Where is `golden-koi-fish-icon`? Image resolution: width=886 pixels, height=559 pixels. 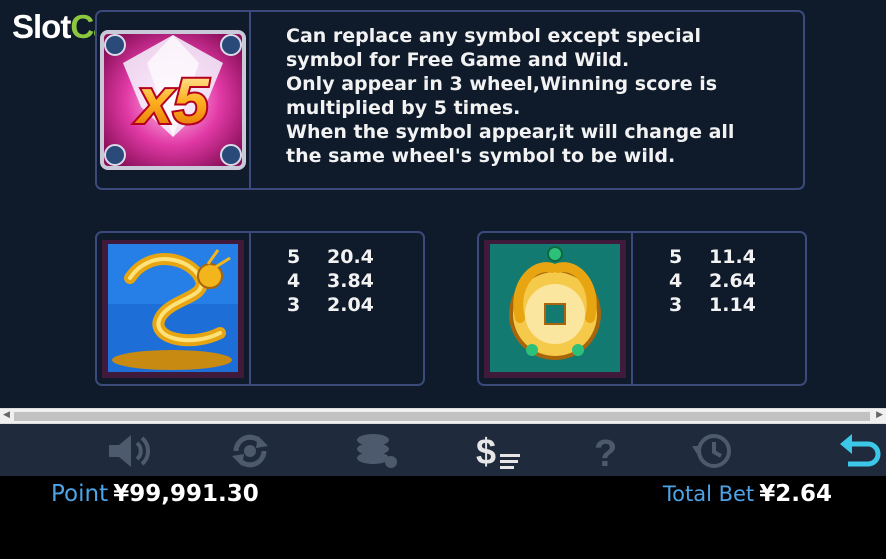 golden-koi-fish-icon is located at coordinates (555, 308).